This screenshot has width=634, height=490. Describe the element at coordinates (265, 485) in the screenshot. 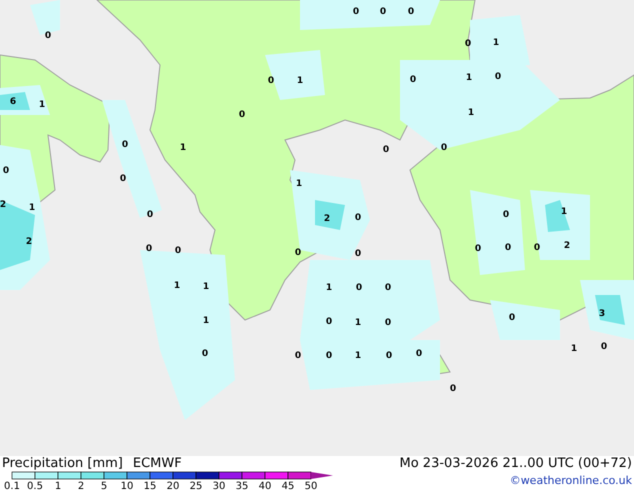

I see `scale-label: 40` at that location.